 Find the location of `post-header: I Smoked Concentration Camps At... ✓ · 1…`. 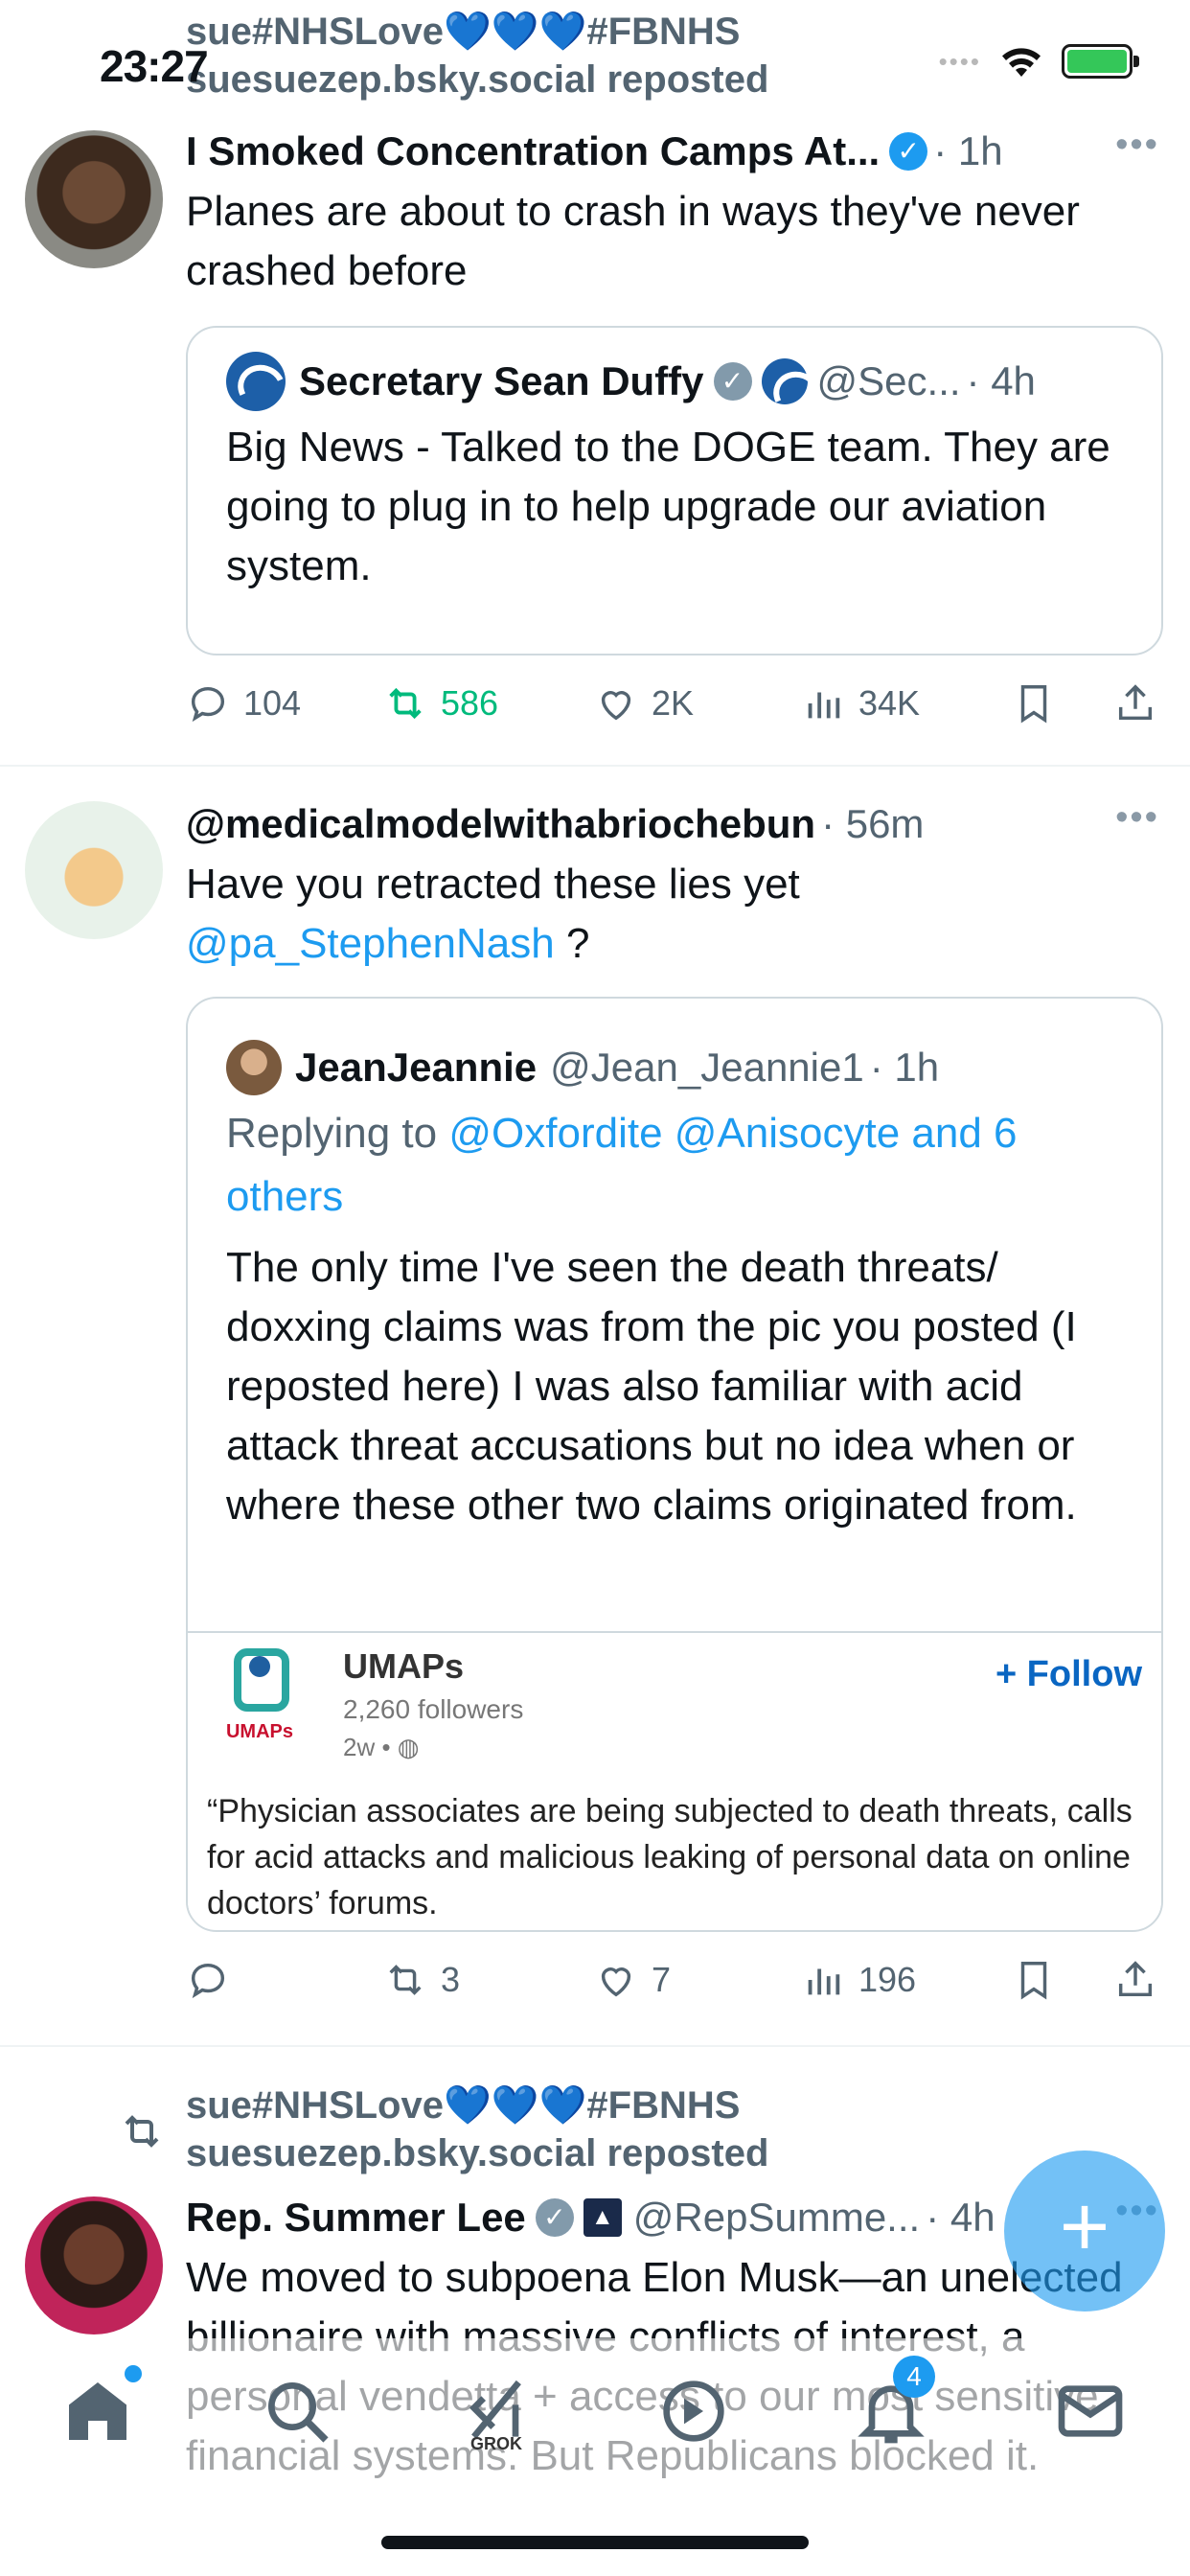

post-header: I Smoked Concentration Camps At... ✓ · 1… is located at coordinates (674, 151).